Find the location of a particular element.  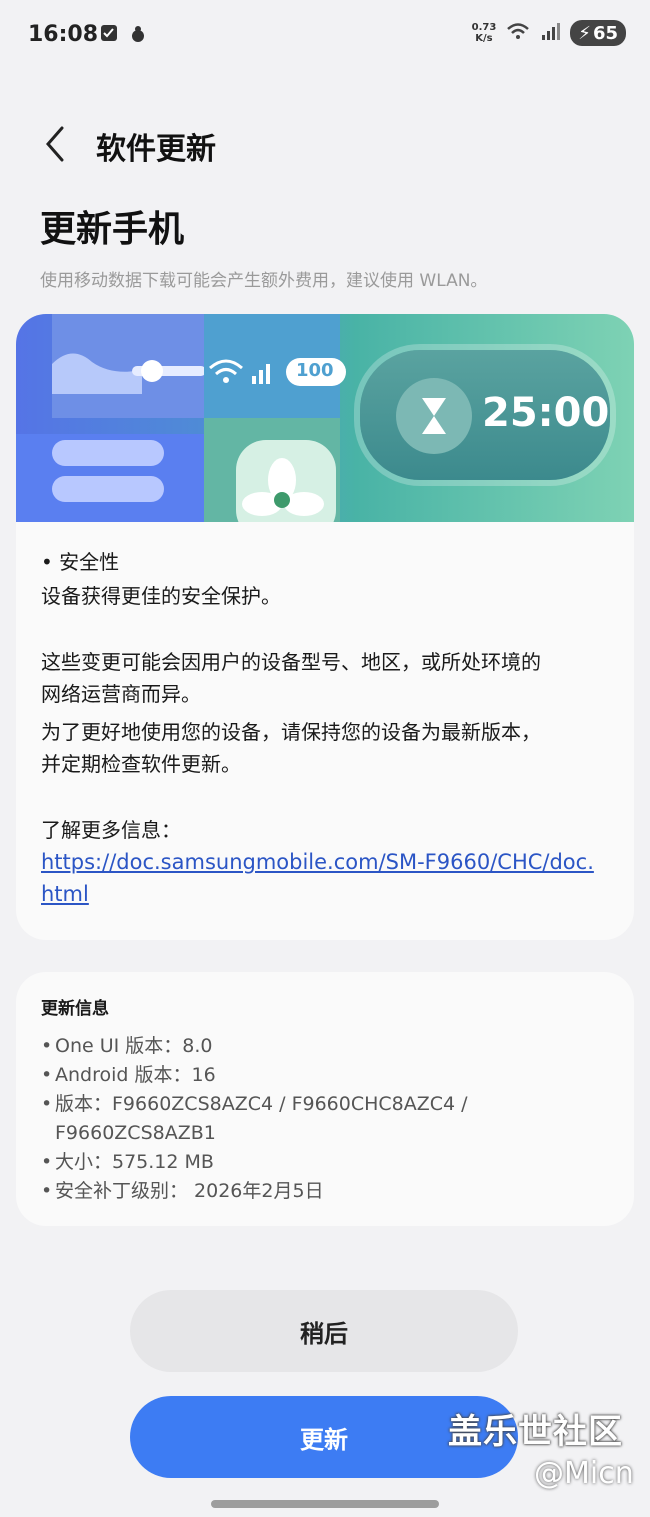

para2-line2: 并定期检查软件更新。 is located at coordinates (141, 764).